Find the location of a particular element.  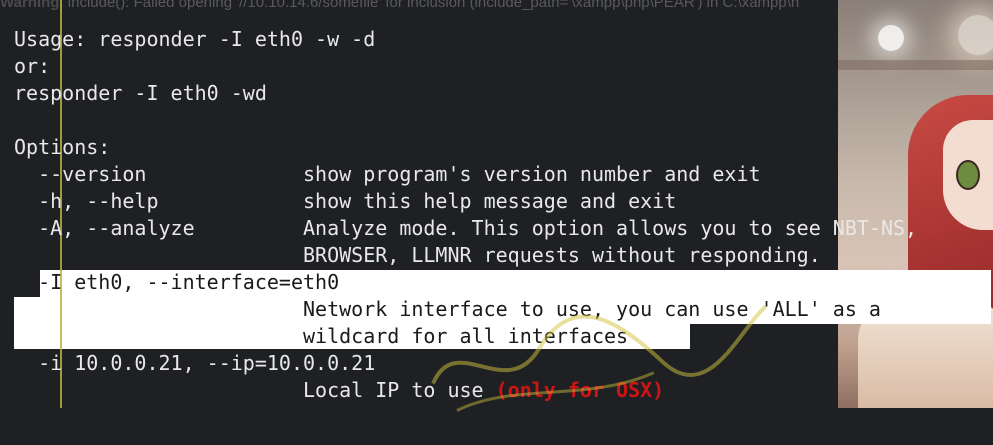

terminal-line: -i 10.0.0.21, --ip=10.0.0.21 is located at coordinates (195, 363).